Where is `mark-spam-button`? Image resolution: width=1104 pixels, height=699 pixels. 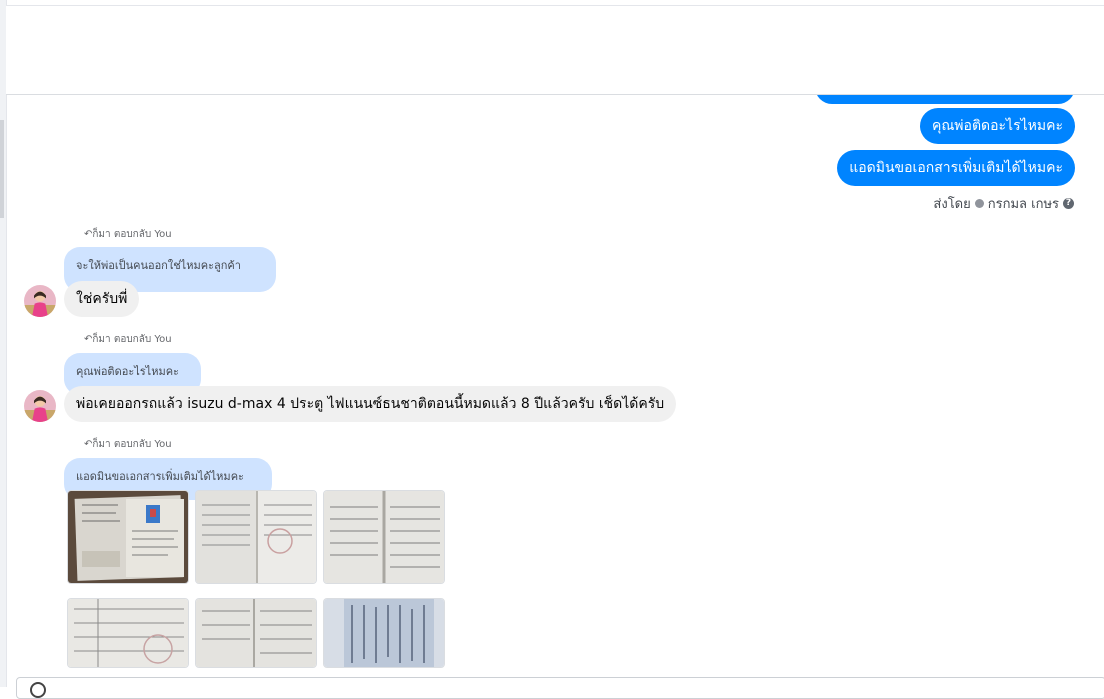
mark-spam-button is located at coordinates (829, 49).